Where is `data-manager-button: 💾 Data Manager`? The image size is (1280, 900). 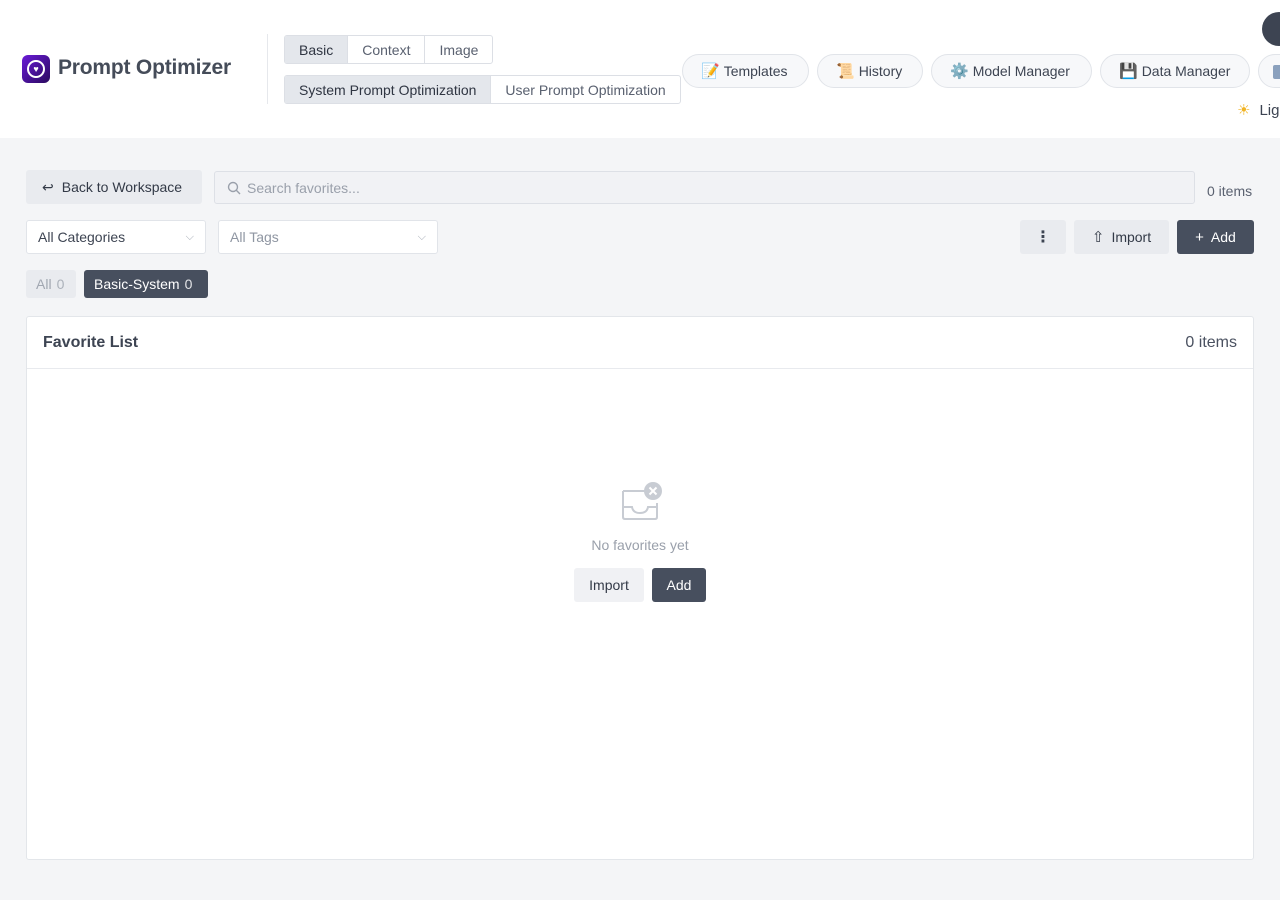
data-manager-button: 💾 Data Manager is located at coordinates (1175, 71).